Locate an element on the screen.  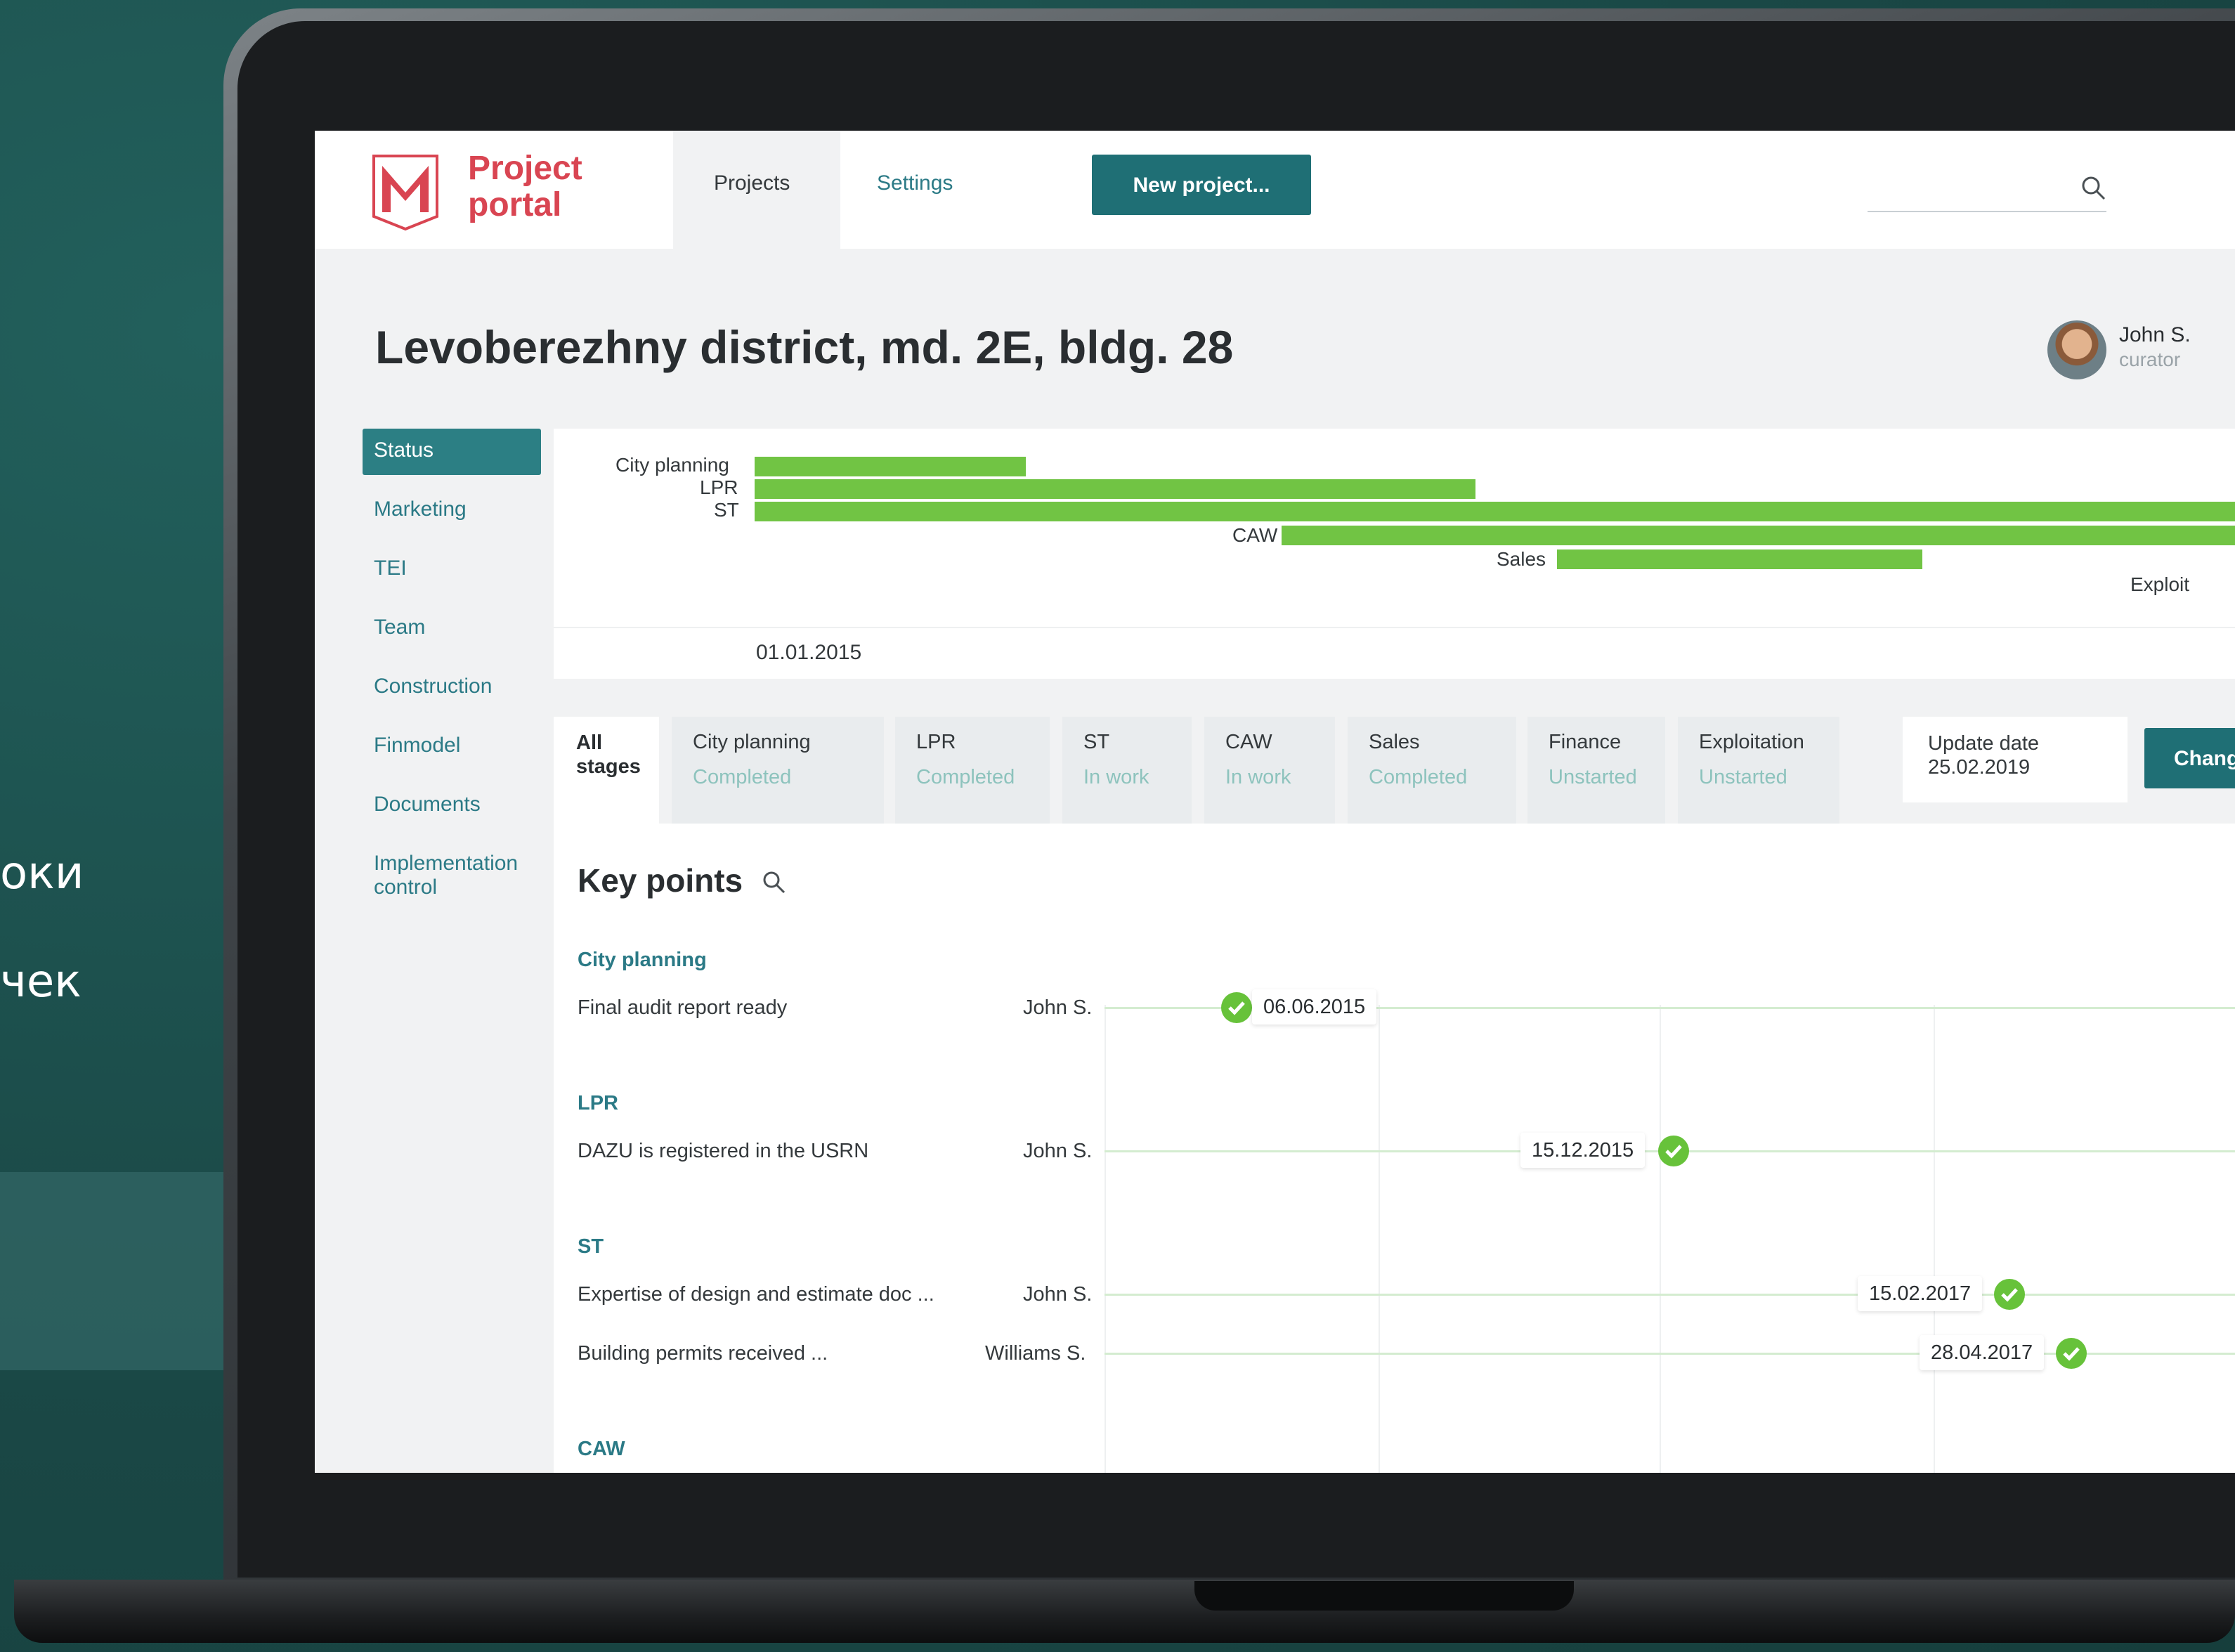
gantt-bar-sales is located at coordinates (1740, 559).